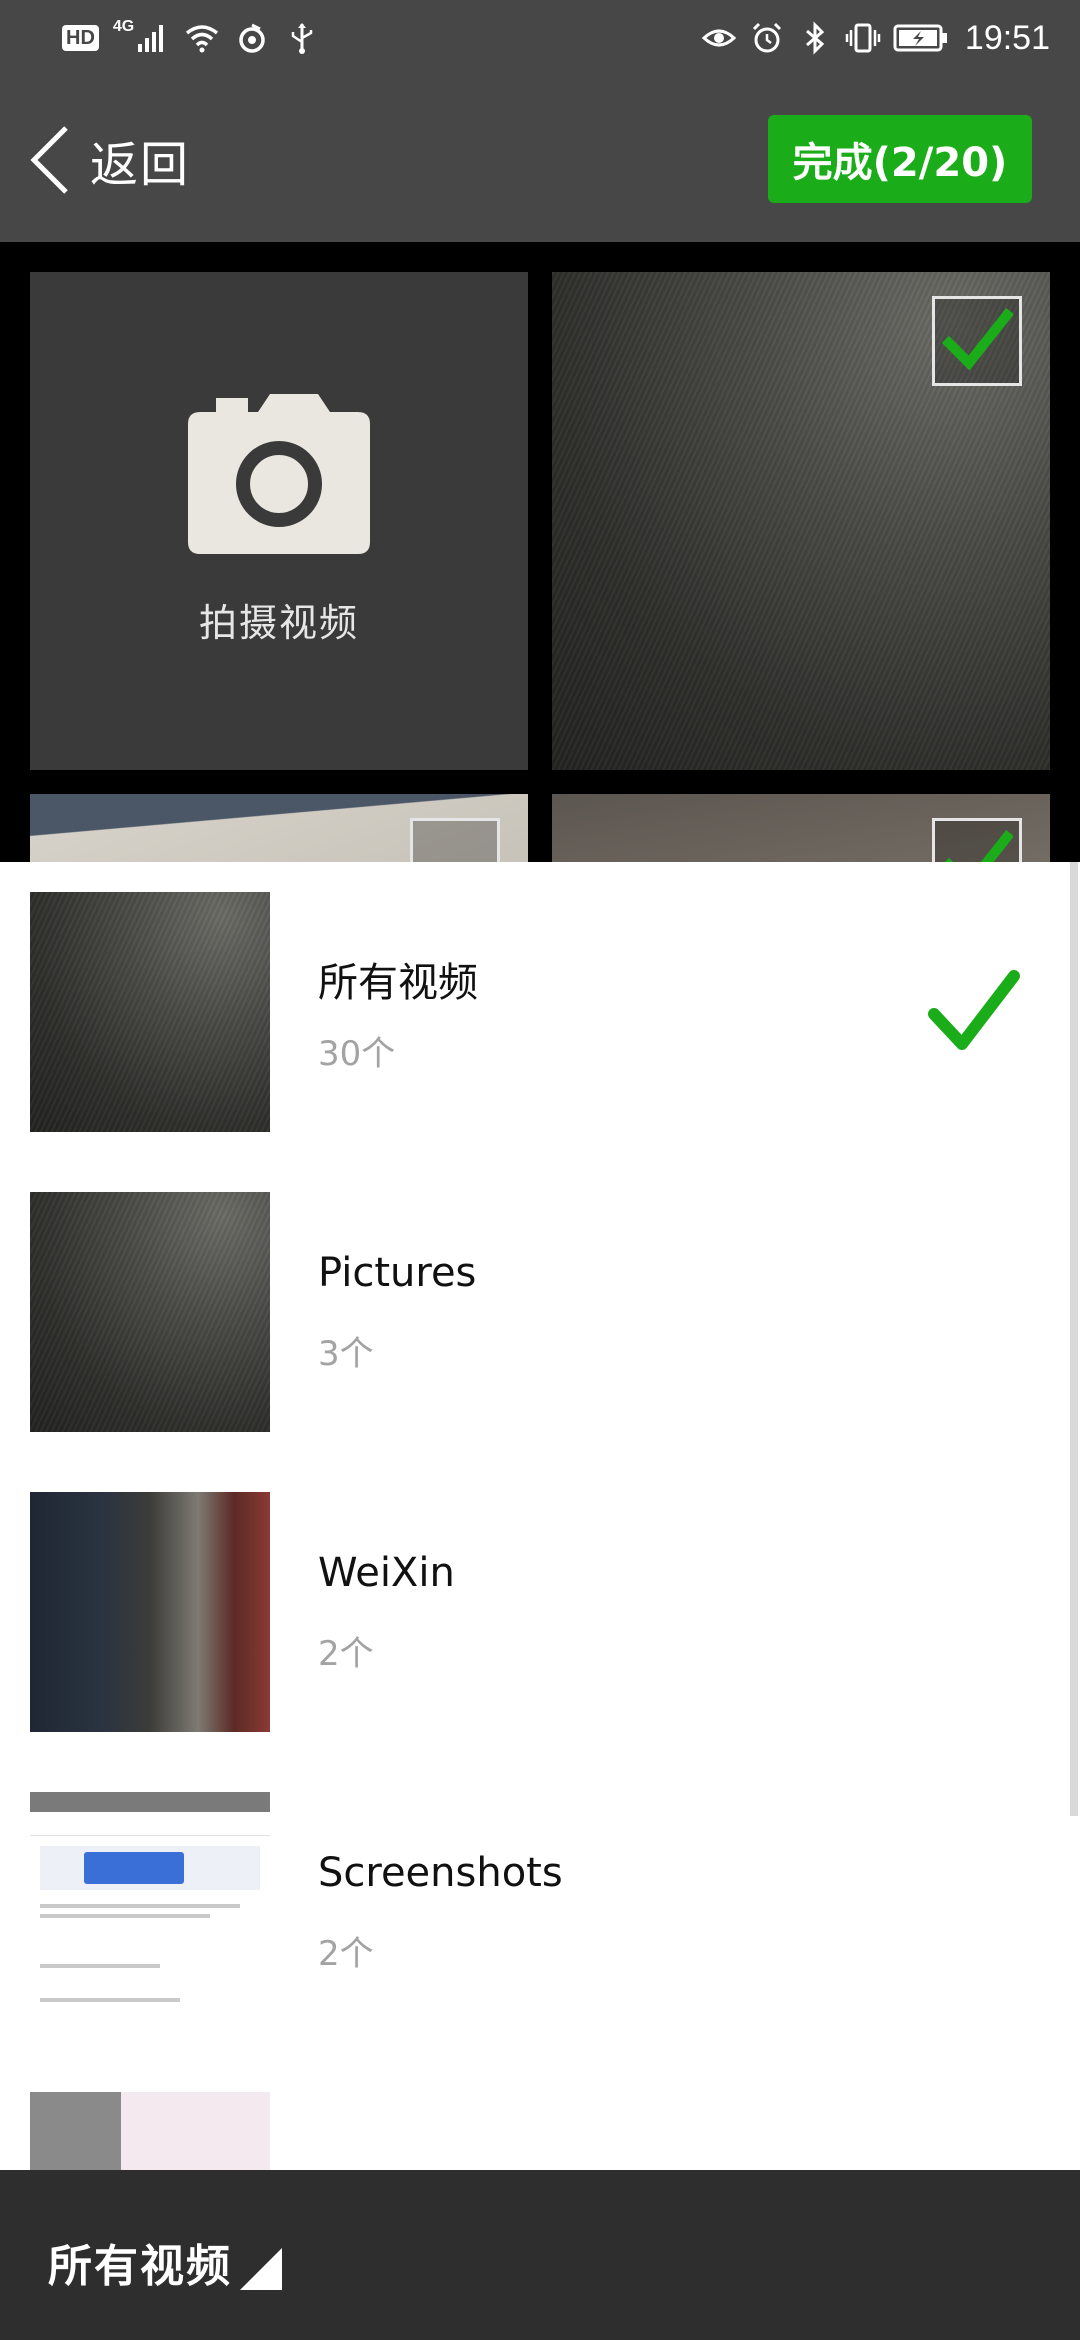 The image size is (1080, 2340). Describe the element at coordinates (398, 983) in the screenshot. I see `album-name: 所有视频` at that location.